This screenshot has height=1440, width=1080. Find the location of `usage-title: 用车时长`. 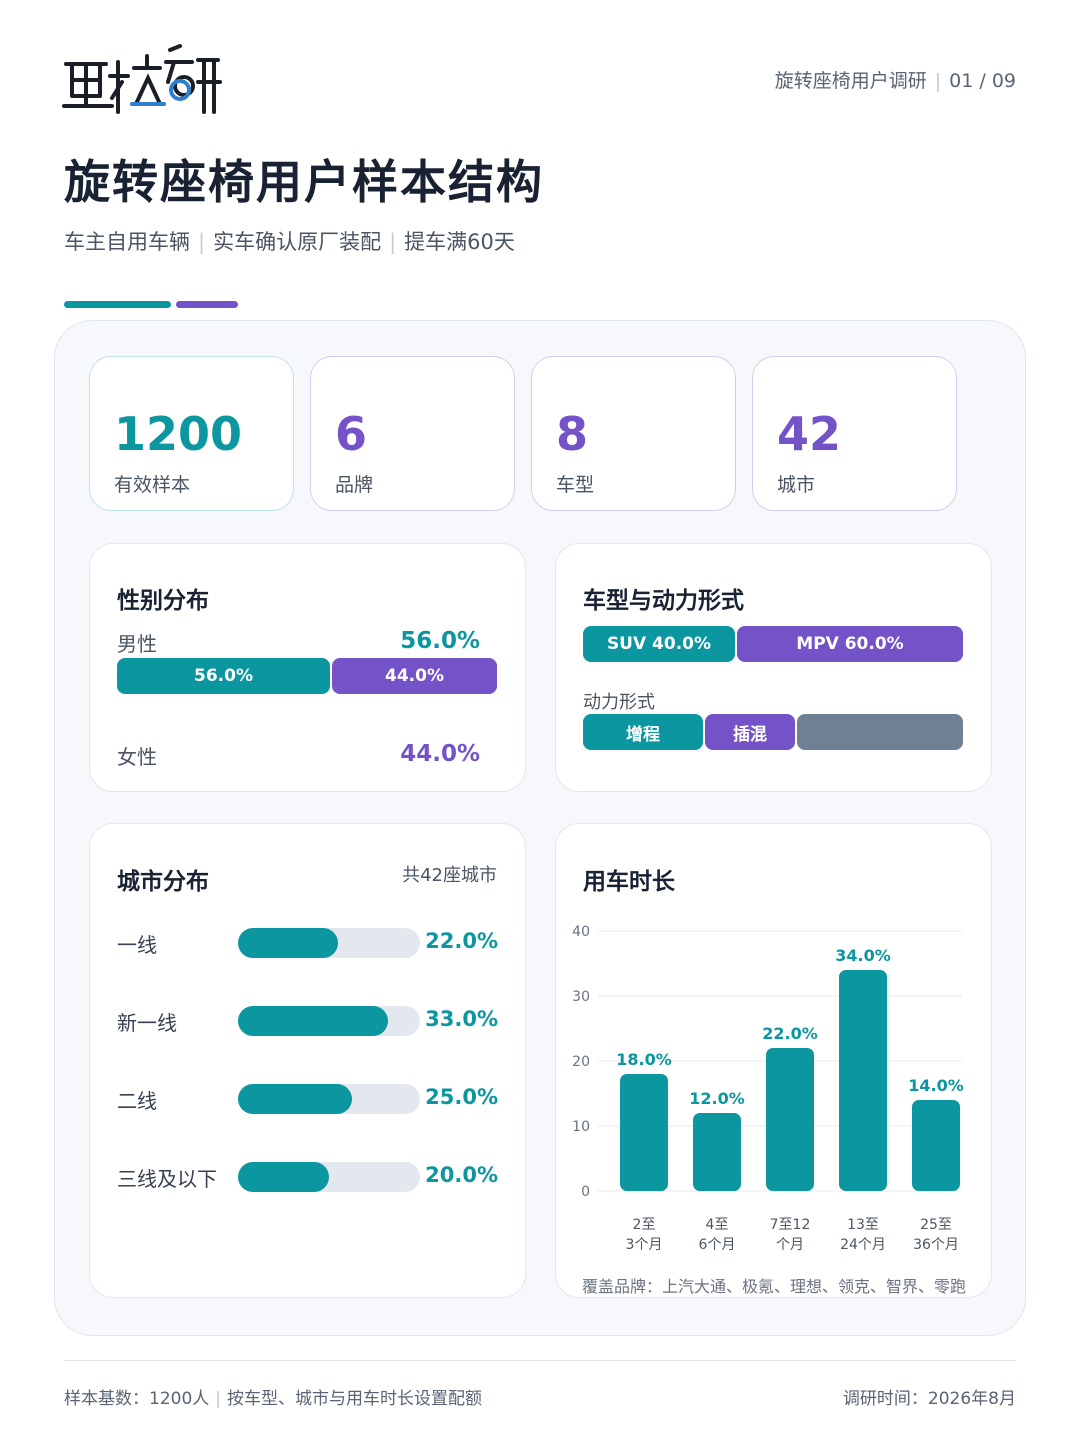

usage-title: 用车时长 is located at coordinates (629, 882).